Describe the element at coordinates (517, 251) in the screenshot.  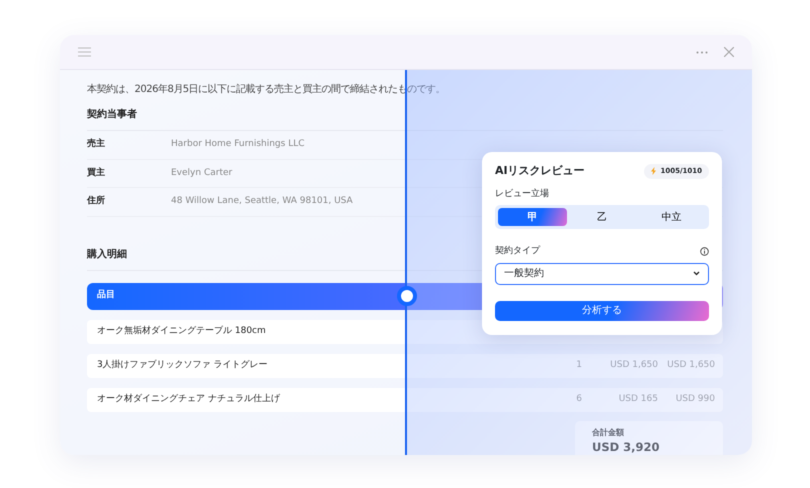
I see `field-label: 契約タイプ` at that location.